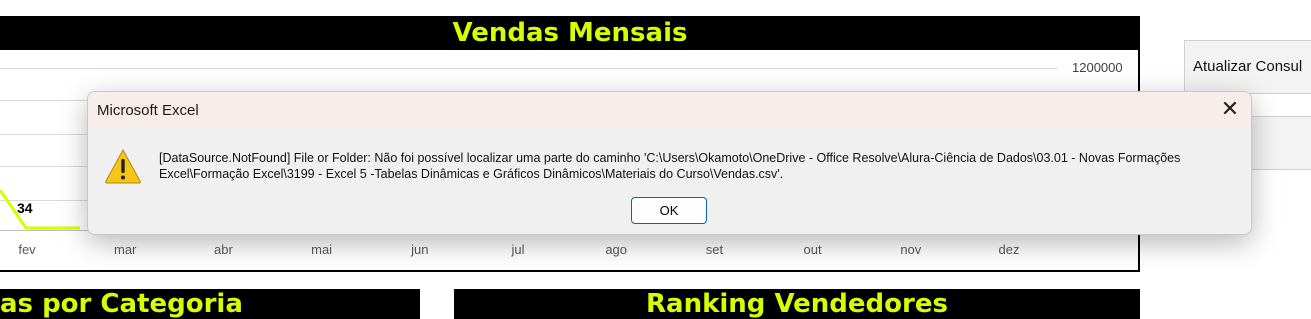 The image size is (1311, 319). What do you see at coordinates (40, 209) in the screenshot?
I see `sales-series-line` at bounding box center [40, 209].